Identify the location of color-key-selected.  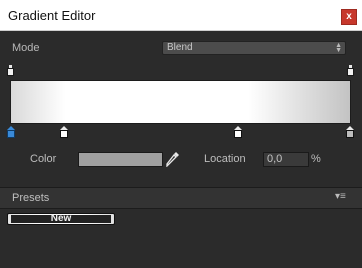
(11, 132).